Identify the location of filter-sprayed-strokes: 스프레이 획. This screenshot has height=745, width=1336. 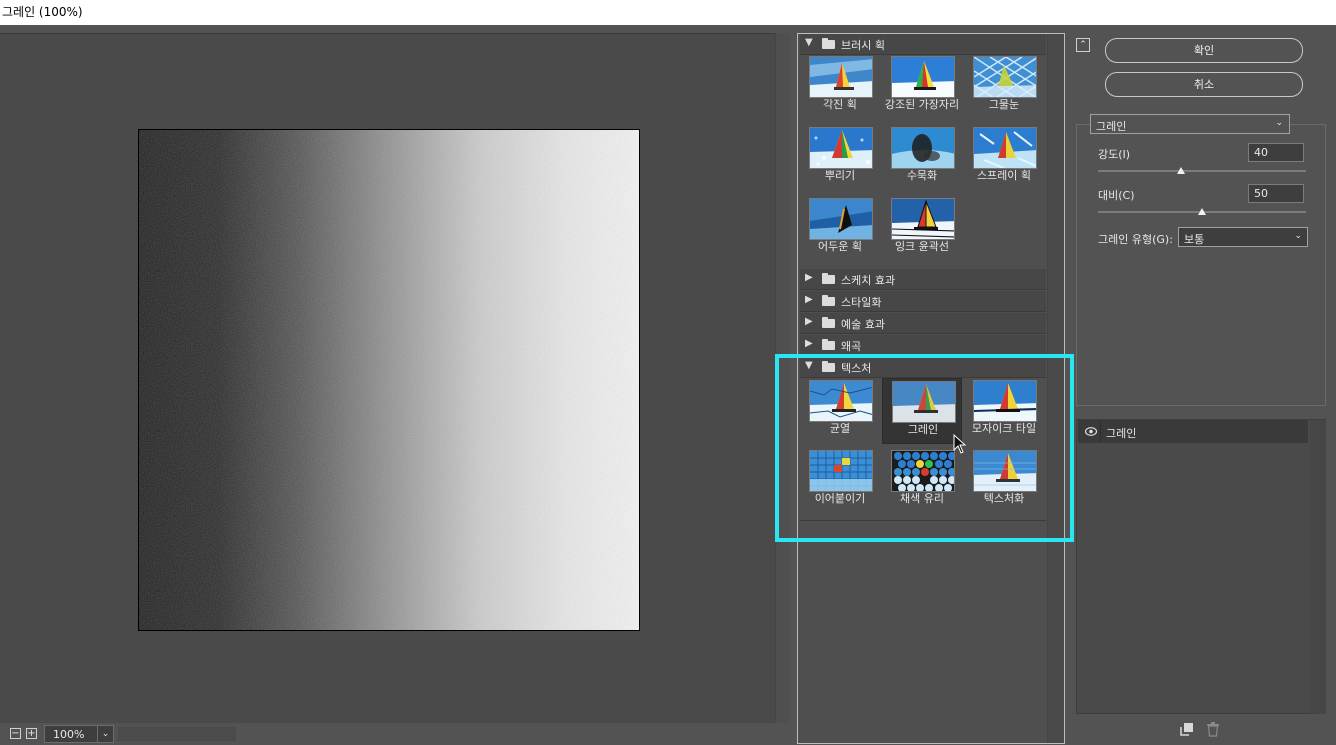
(1004, 158).